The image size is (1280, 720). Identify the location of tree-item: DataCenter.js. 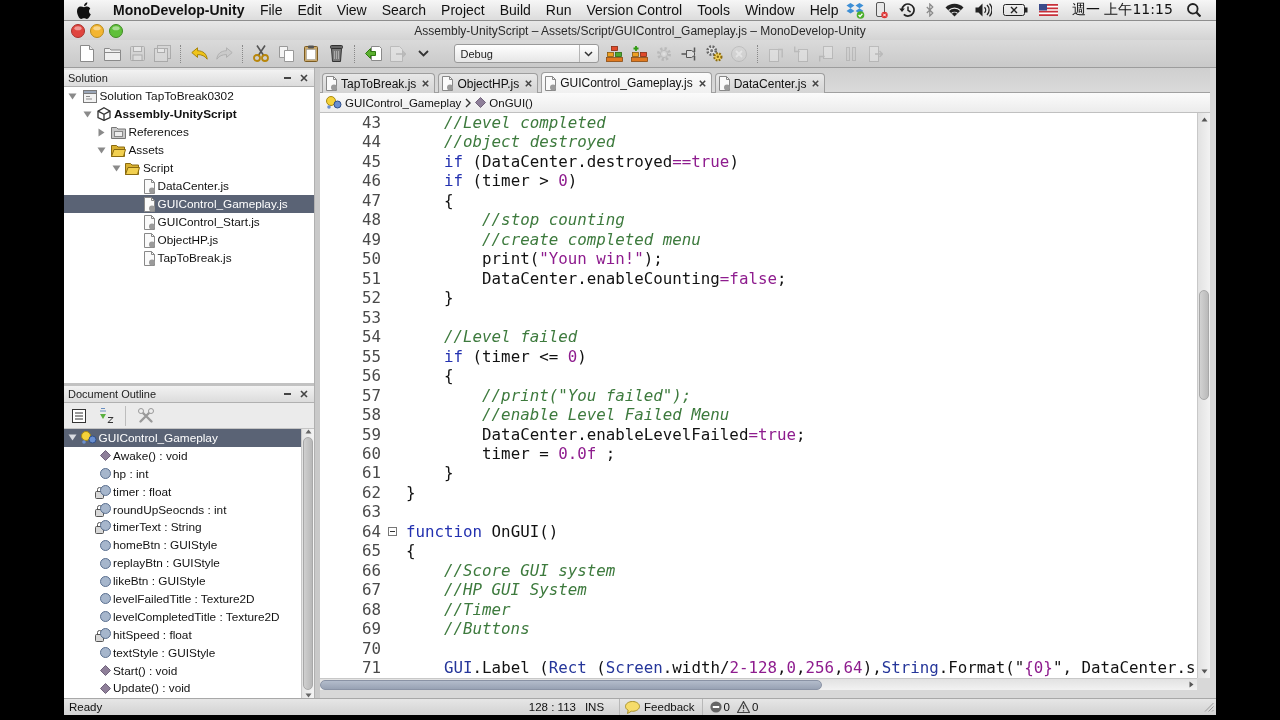
(189, 186).